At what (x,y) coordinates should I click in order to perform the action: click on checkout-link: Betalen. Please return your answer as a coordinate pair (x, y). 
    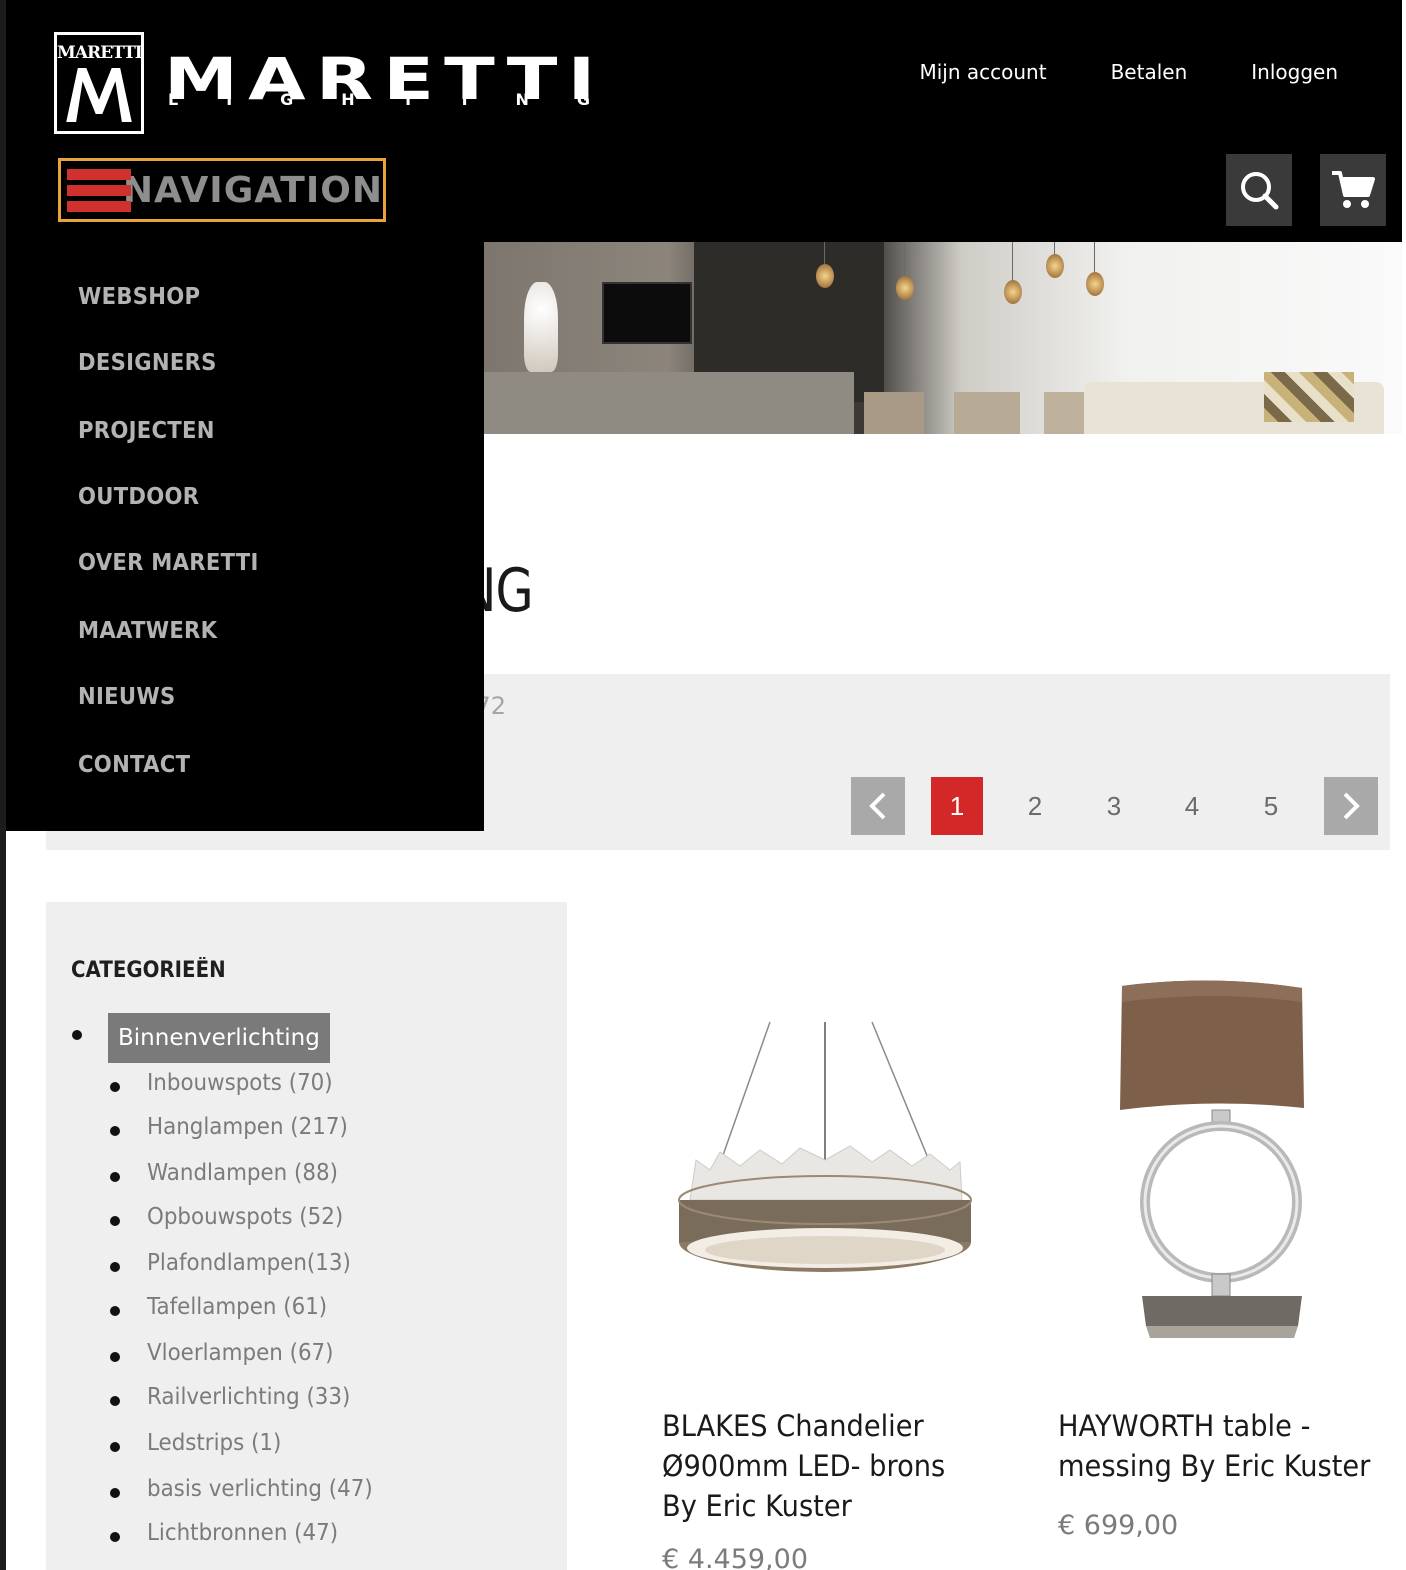
    Looking at the image, I should click on (1149, 72).